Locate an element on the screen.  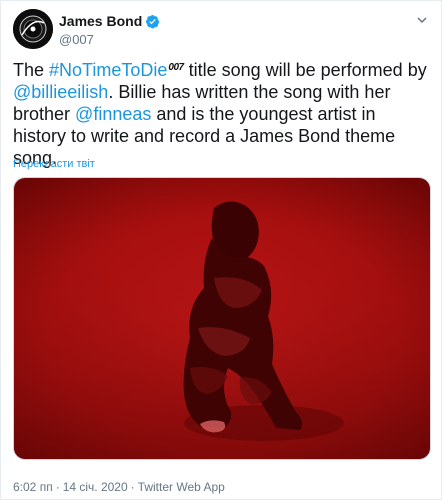
tweet-date: 14 січ. 2020 is located at coordinates (95, 487).